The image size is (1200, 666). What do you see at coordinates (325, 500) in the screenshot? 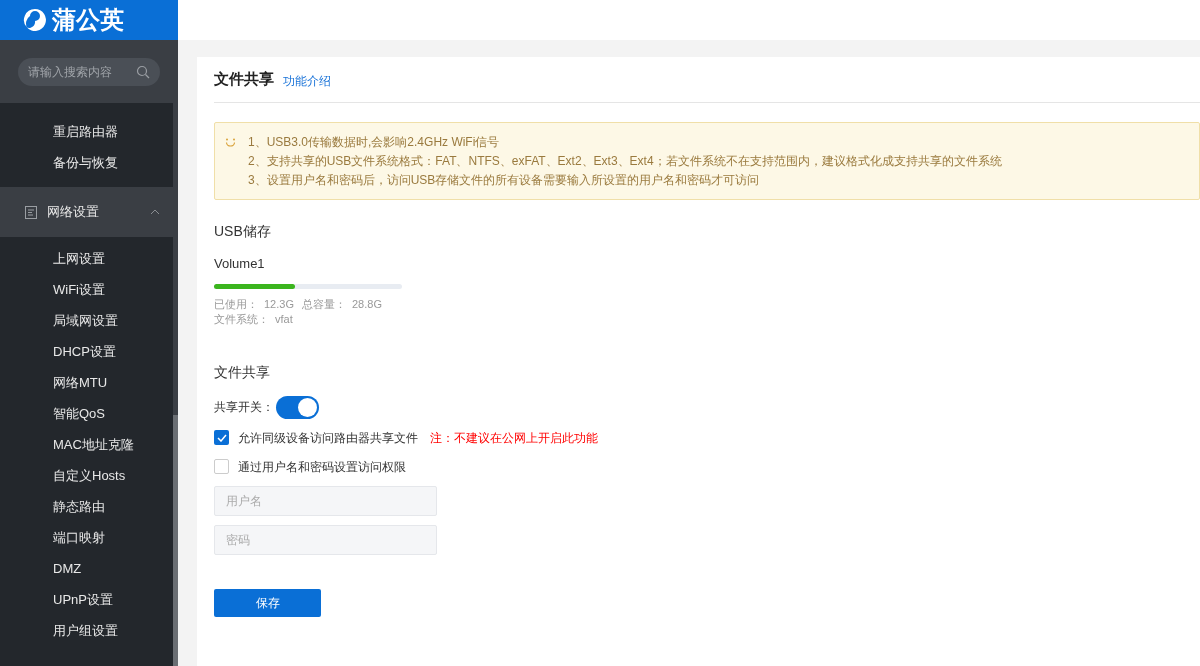
I see `input-field: 用户名` at bounding box center [325, 500].